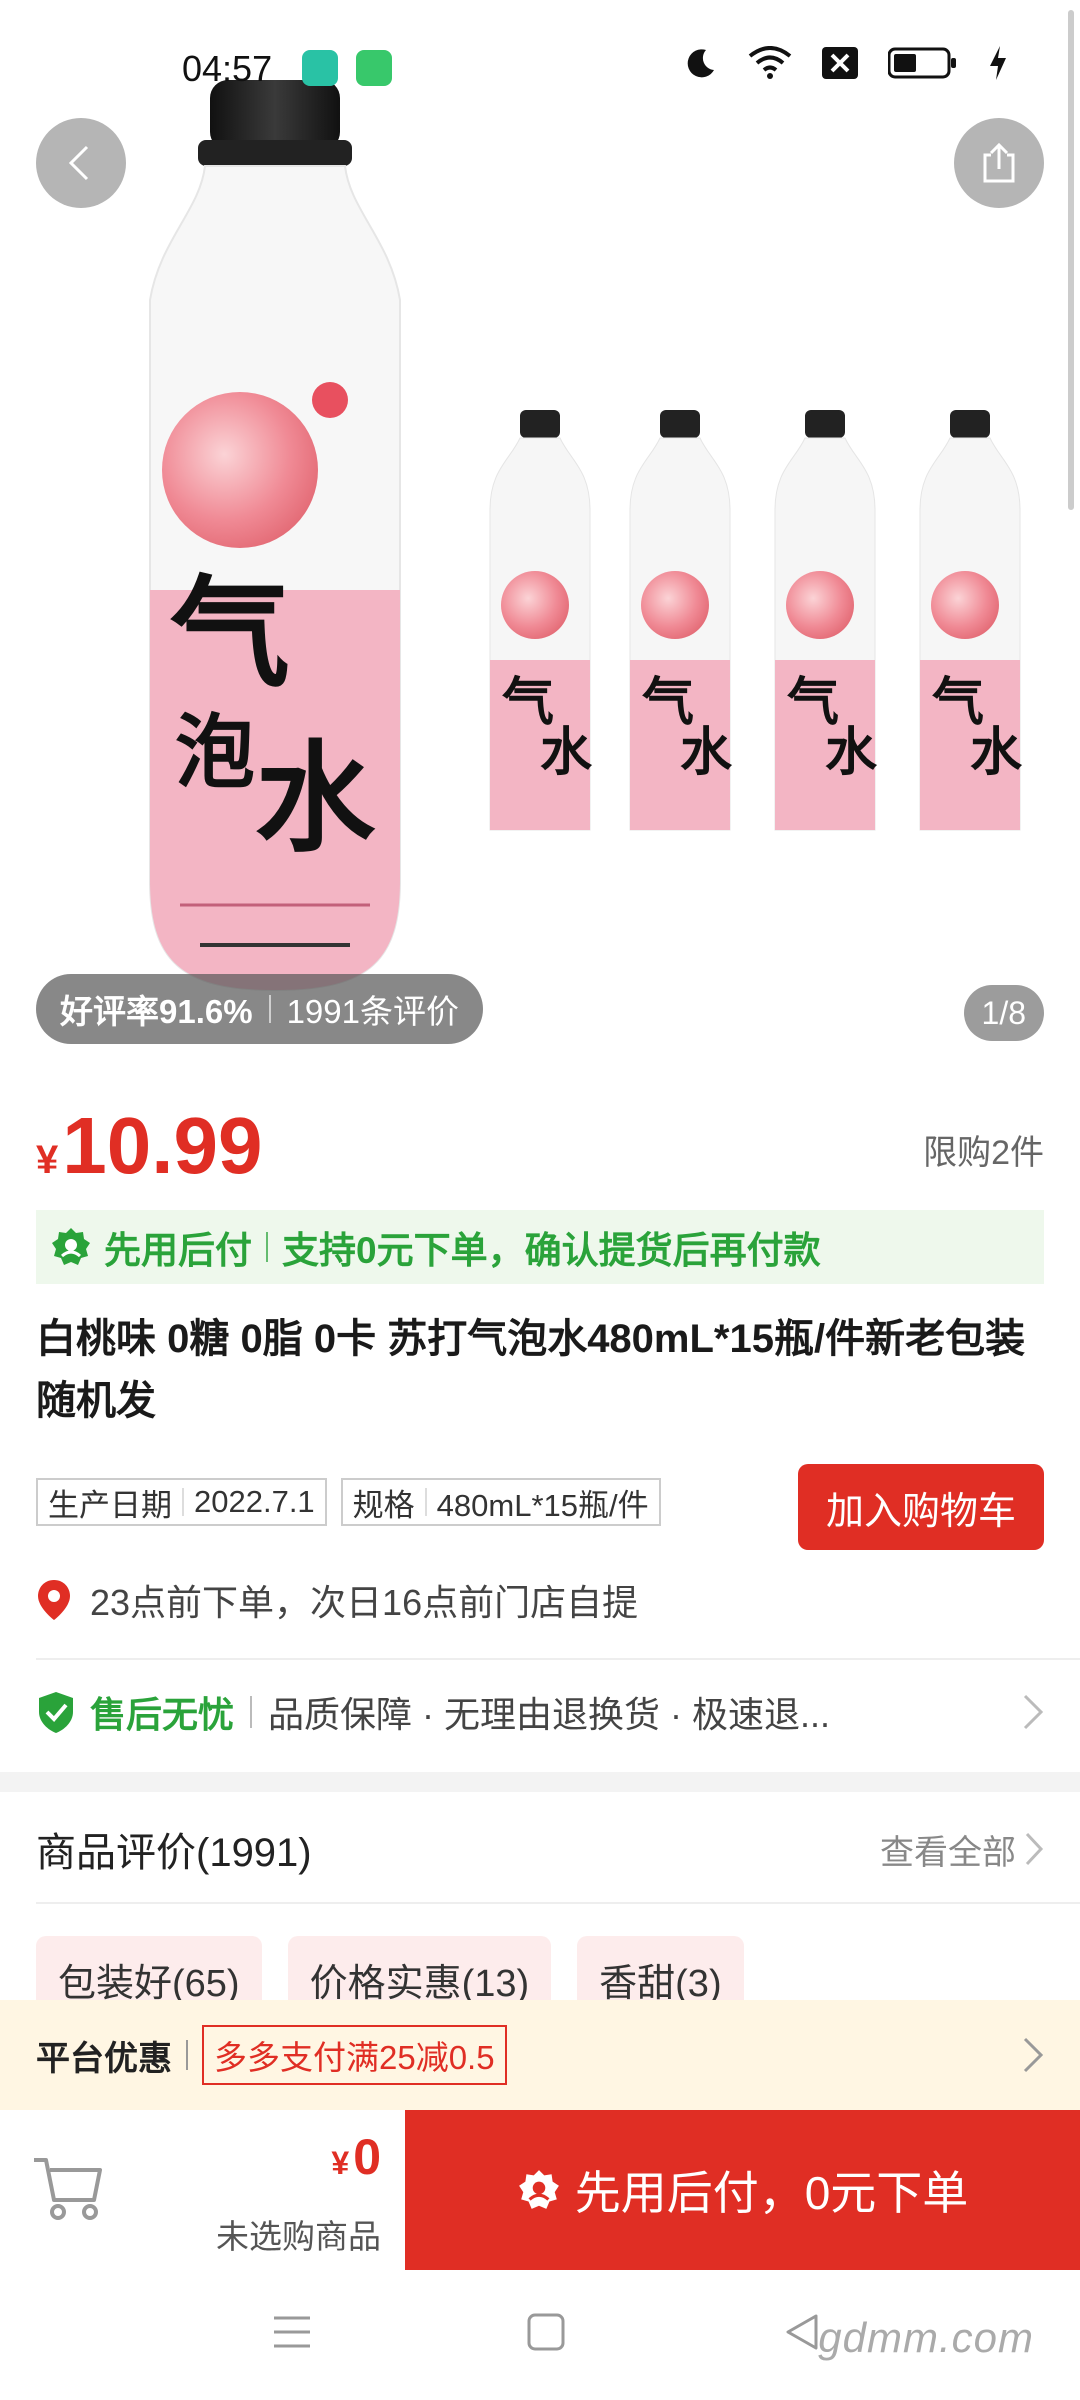 Image resolution: width=1080 pixels, height=2400 pixels. What do you see at coordinates (372, 1011) in the screenshot?
I see `review-count: 1991条评价` at bounding box center [372, 1011].